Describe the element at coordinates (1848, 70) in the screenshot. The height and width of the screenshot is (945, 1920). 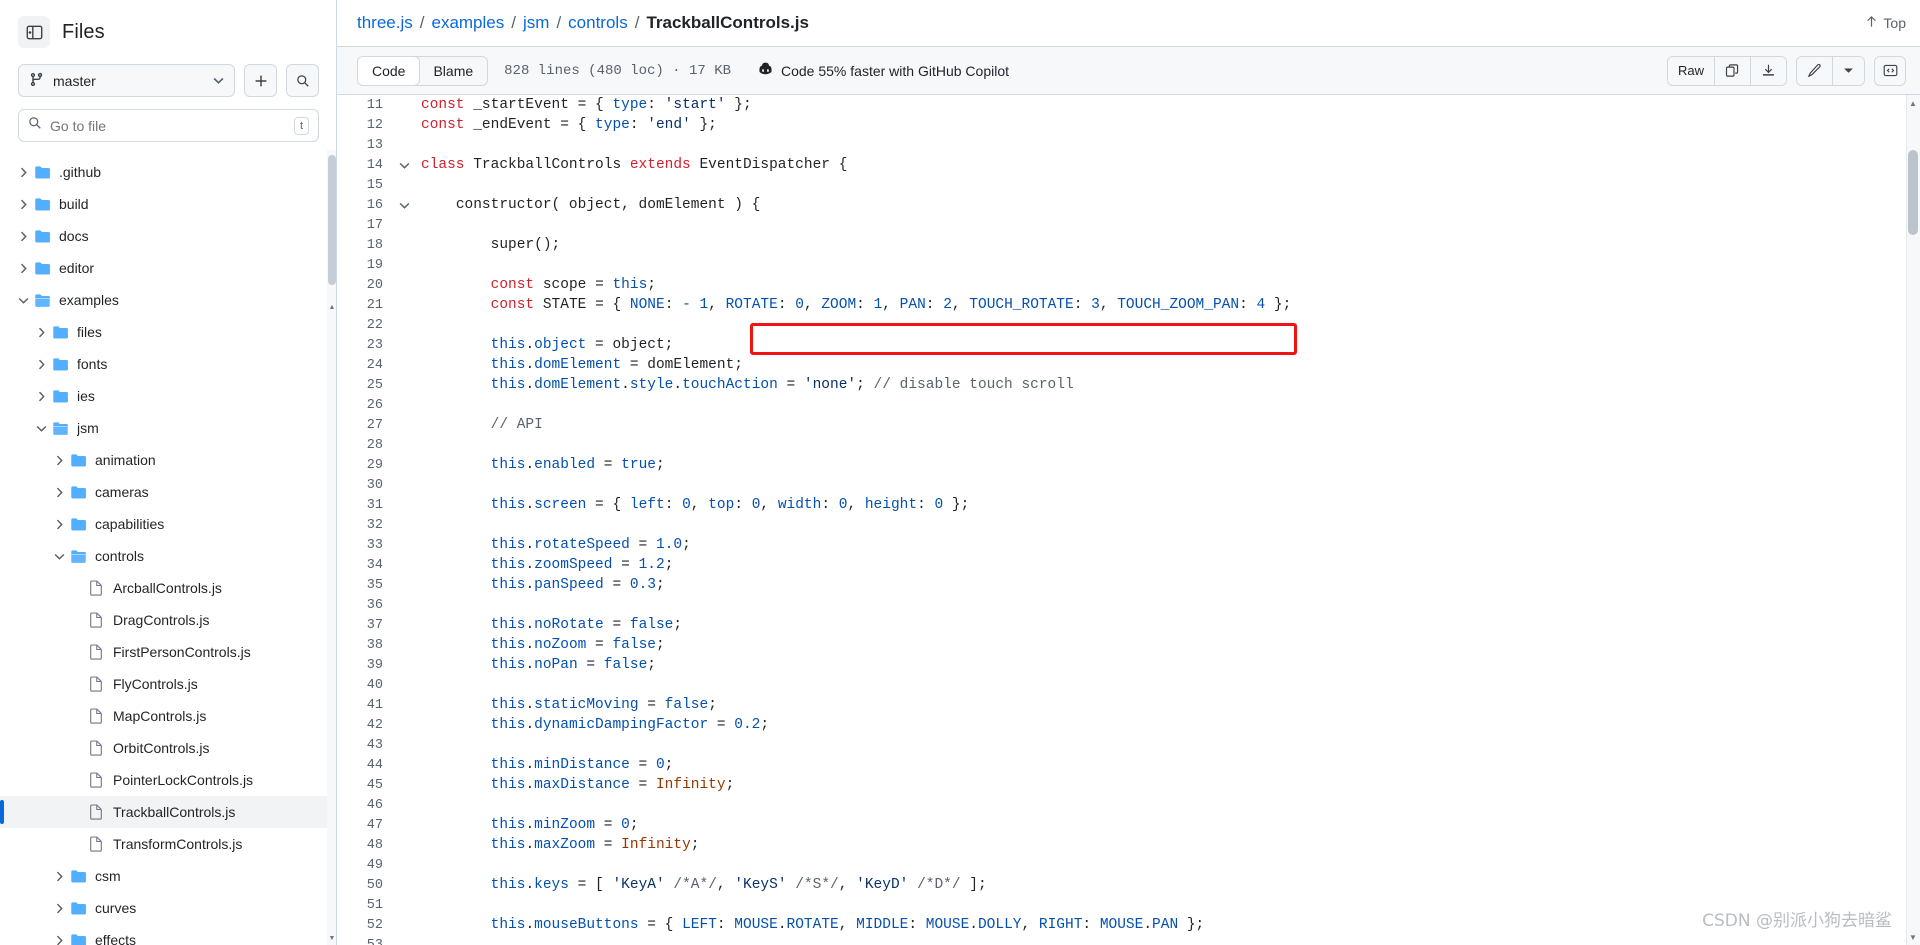
I see `edit-dropdown-caret-icon` at that location.